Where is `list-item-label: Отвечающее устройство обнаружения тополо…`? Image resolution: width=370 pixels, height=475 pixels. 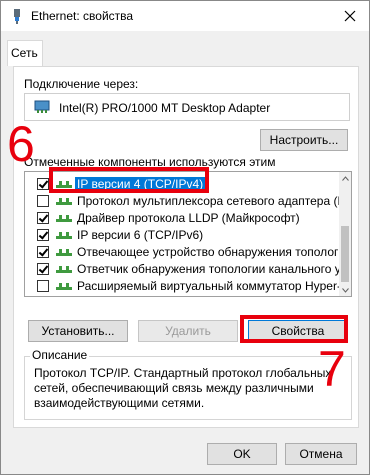
list-item-label: Отвечающее устройство обнаружения тополо… is located at coordinates (214, 252).